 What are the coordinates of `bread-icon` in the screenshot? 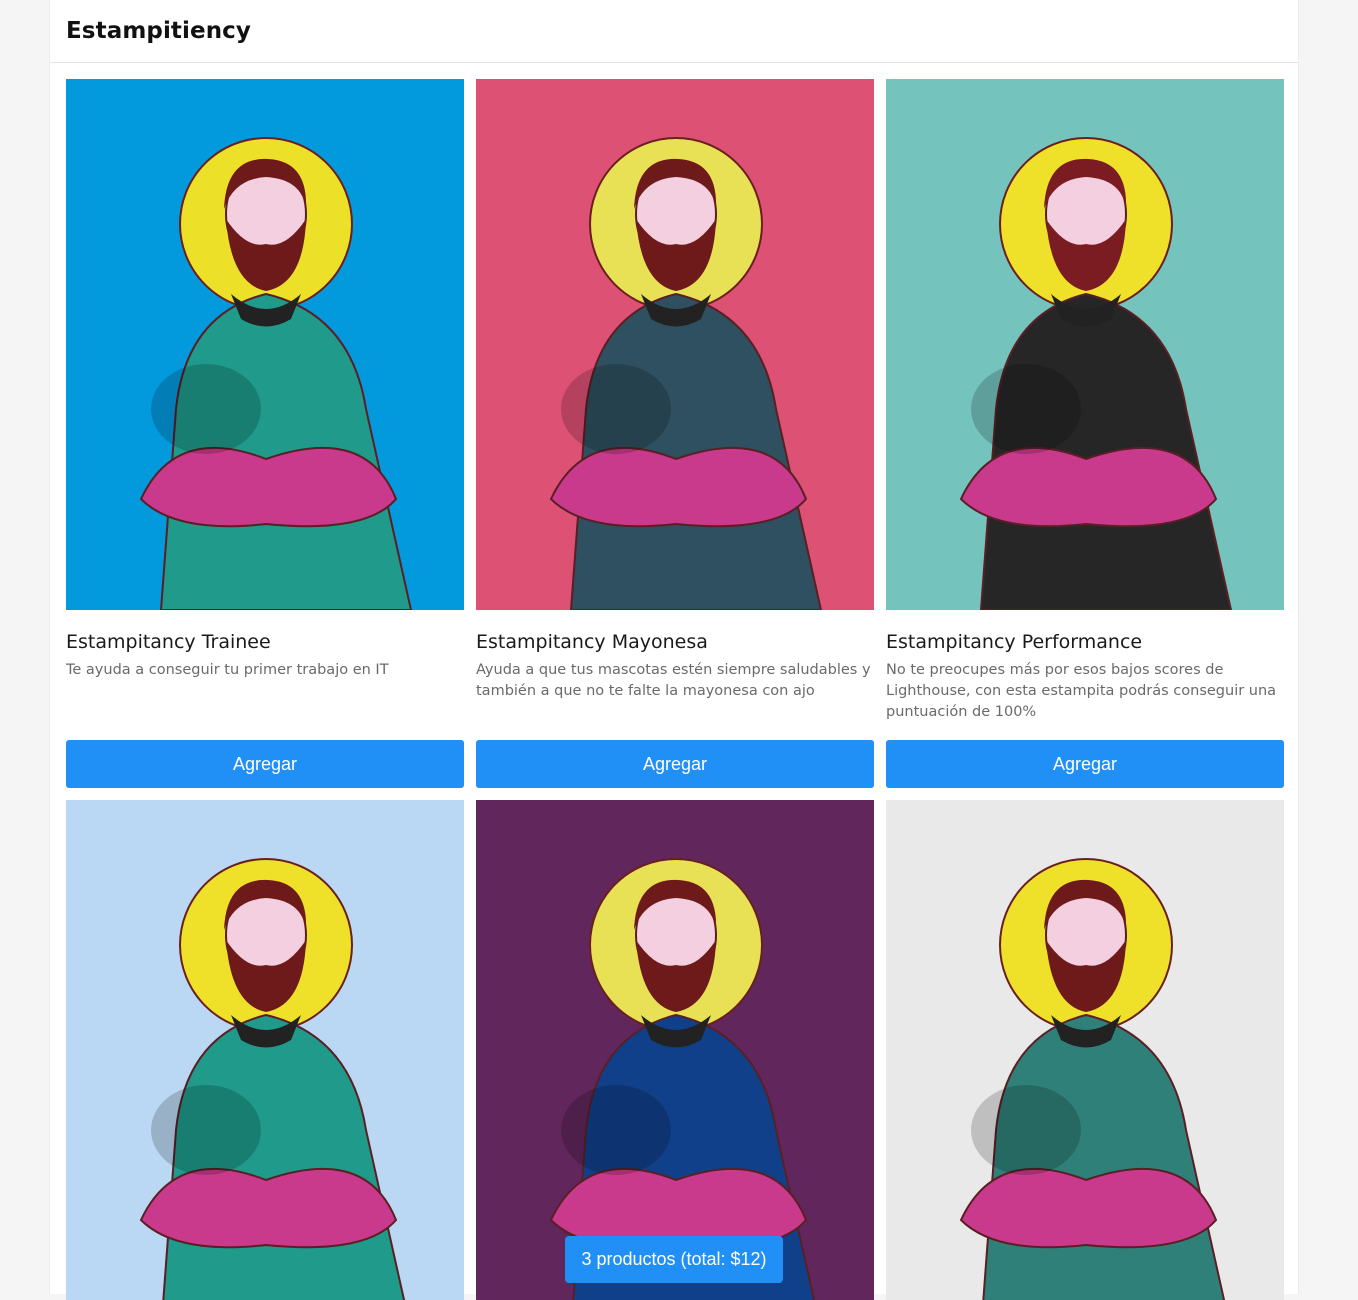 It's located at (265, 1050).